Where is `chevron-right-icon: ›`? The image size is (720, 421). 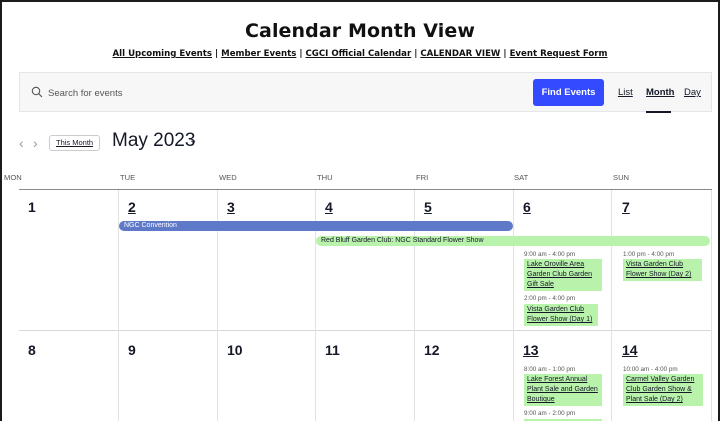
chevron-right-icon: › is located at coordinates (35, 143).